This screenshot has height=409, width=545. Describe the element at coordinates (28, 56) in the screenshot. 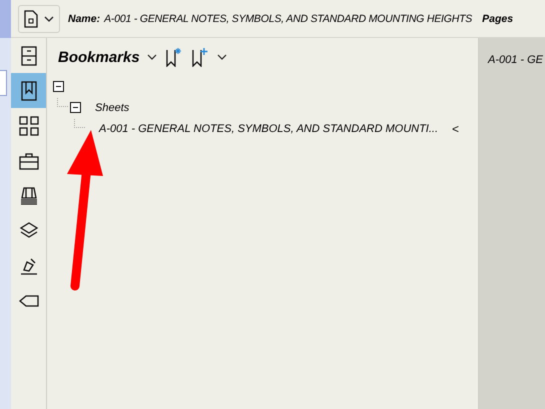

I see `cabinet-icon` at that location.